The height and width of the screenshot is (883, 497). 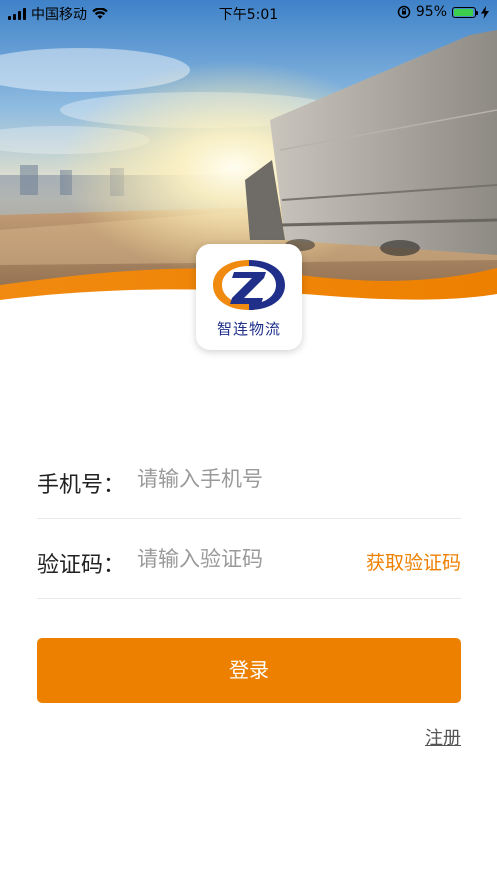 What do you see at coordinates (248, 329) in the screenshot?
I see `logo-text: 智连物流` at bounding box center [248, 329].